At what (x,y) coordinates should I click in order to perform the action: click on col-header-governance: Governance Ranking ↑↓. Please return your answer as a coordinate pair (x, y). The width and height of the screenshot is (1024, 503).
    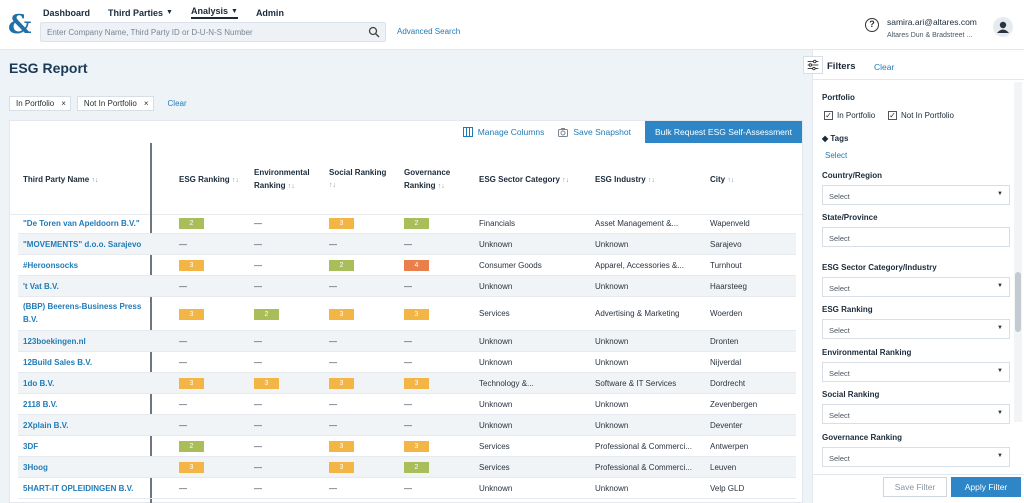
    Looking at the image, I should click on (427, 179).